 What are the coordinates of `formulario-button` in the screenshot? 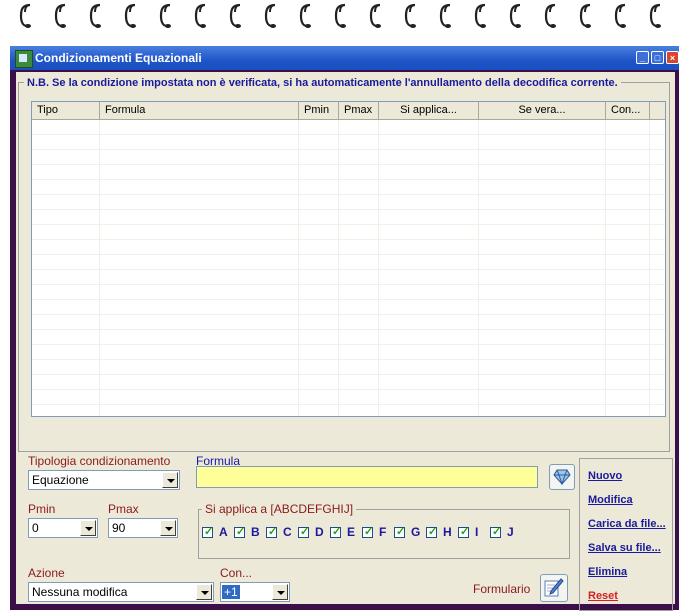 It's located at (554, 588).